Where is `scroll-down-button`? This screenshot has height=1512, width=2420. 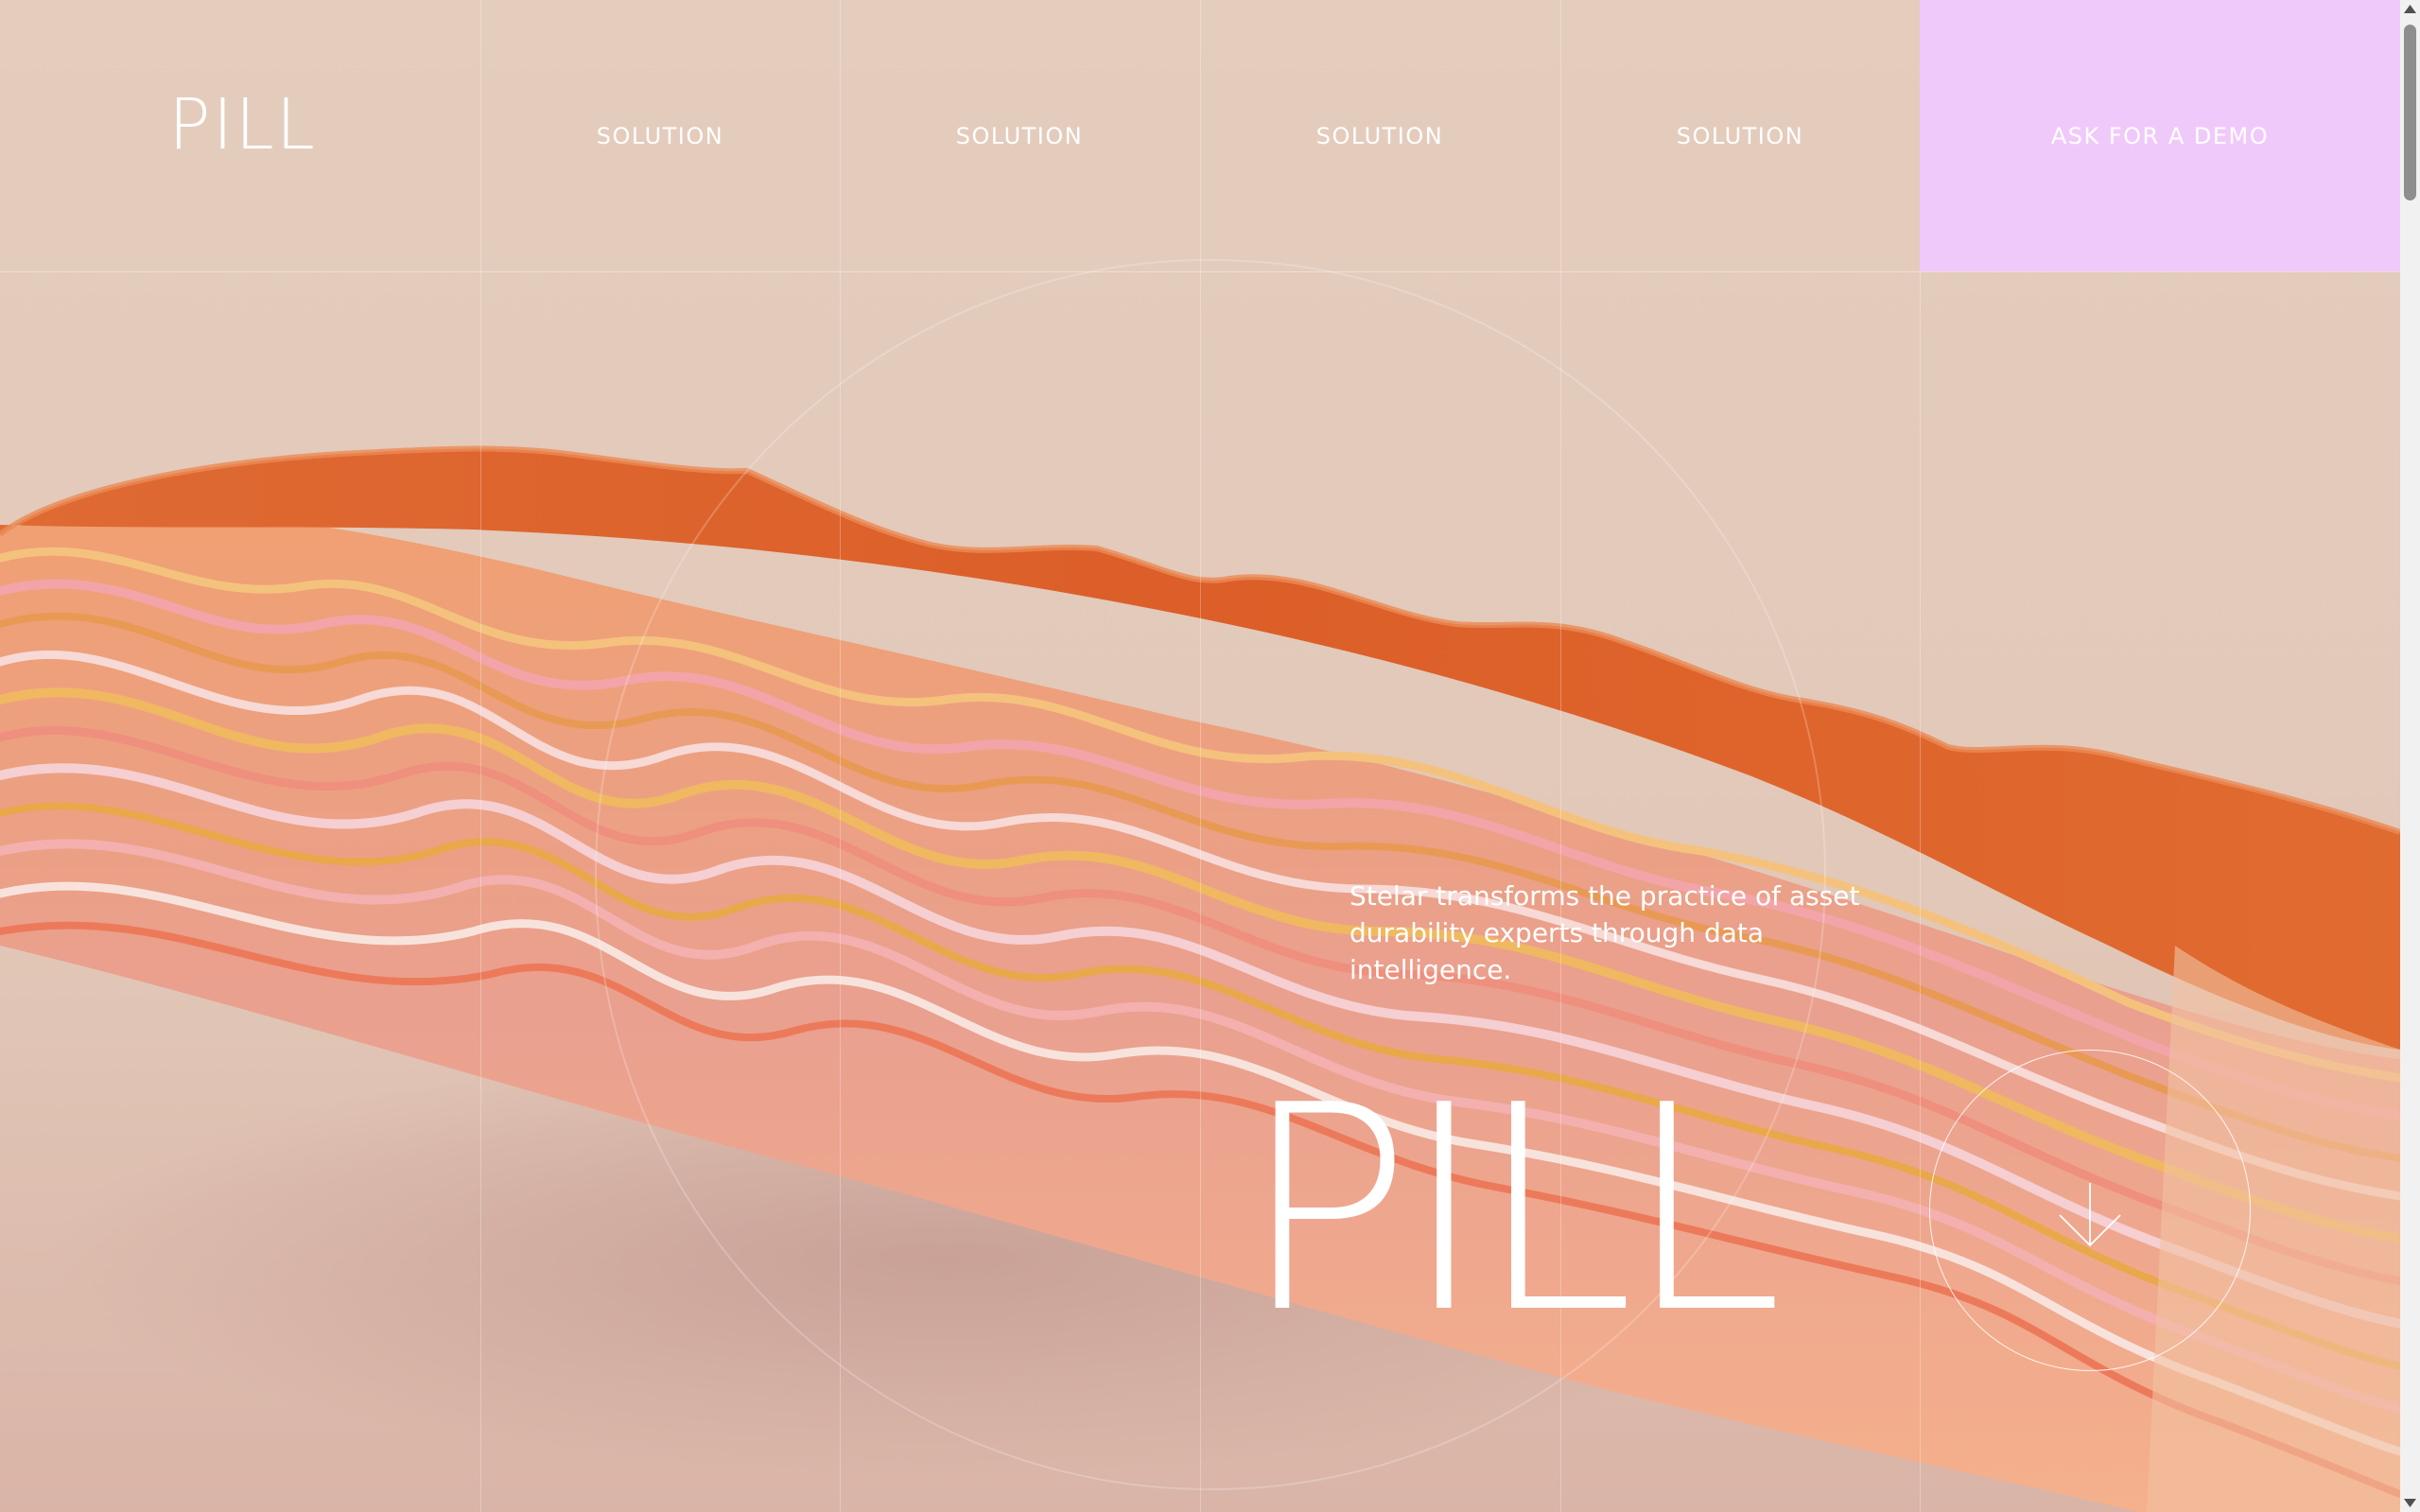
scroll-down-button is located at coordinates (2090, 1210).